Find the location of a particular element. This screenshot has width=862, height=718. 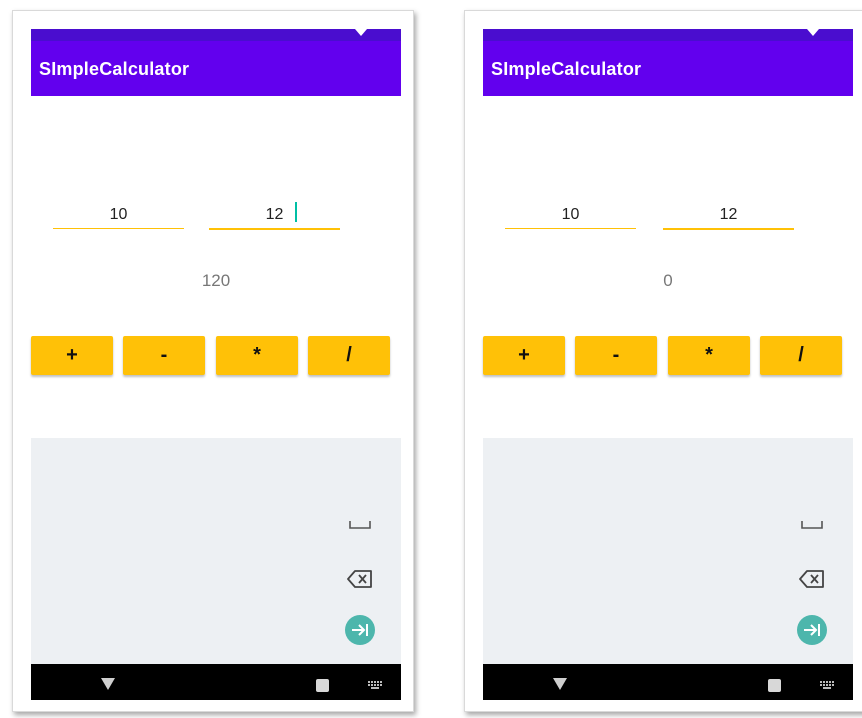

result-text: 120 is located at coordinates (216, 280).